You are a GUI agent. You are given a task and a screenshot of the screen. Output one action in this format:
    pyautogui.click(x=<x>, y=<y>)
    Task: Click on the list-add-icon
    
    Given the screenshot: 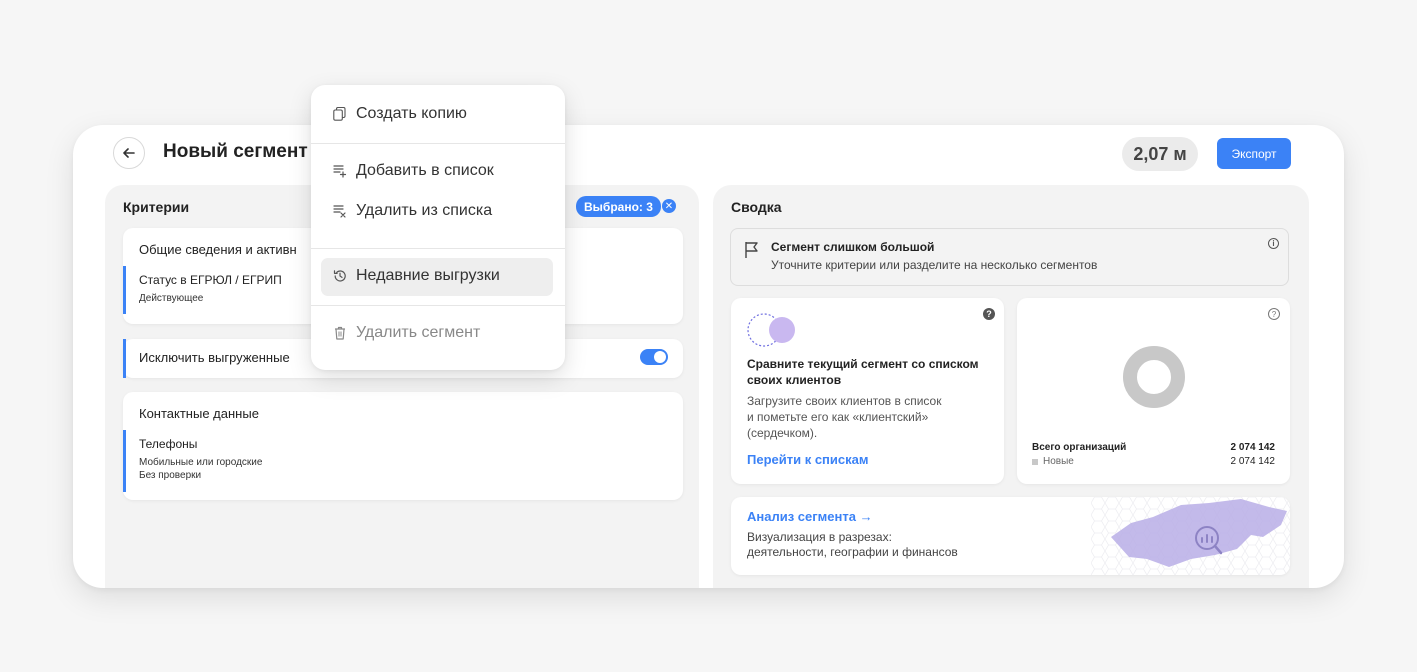 What is the action you would take?
    pyautogui.click(x=339, y=171)
    